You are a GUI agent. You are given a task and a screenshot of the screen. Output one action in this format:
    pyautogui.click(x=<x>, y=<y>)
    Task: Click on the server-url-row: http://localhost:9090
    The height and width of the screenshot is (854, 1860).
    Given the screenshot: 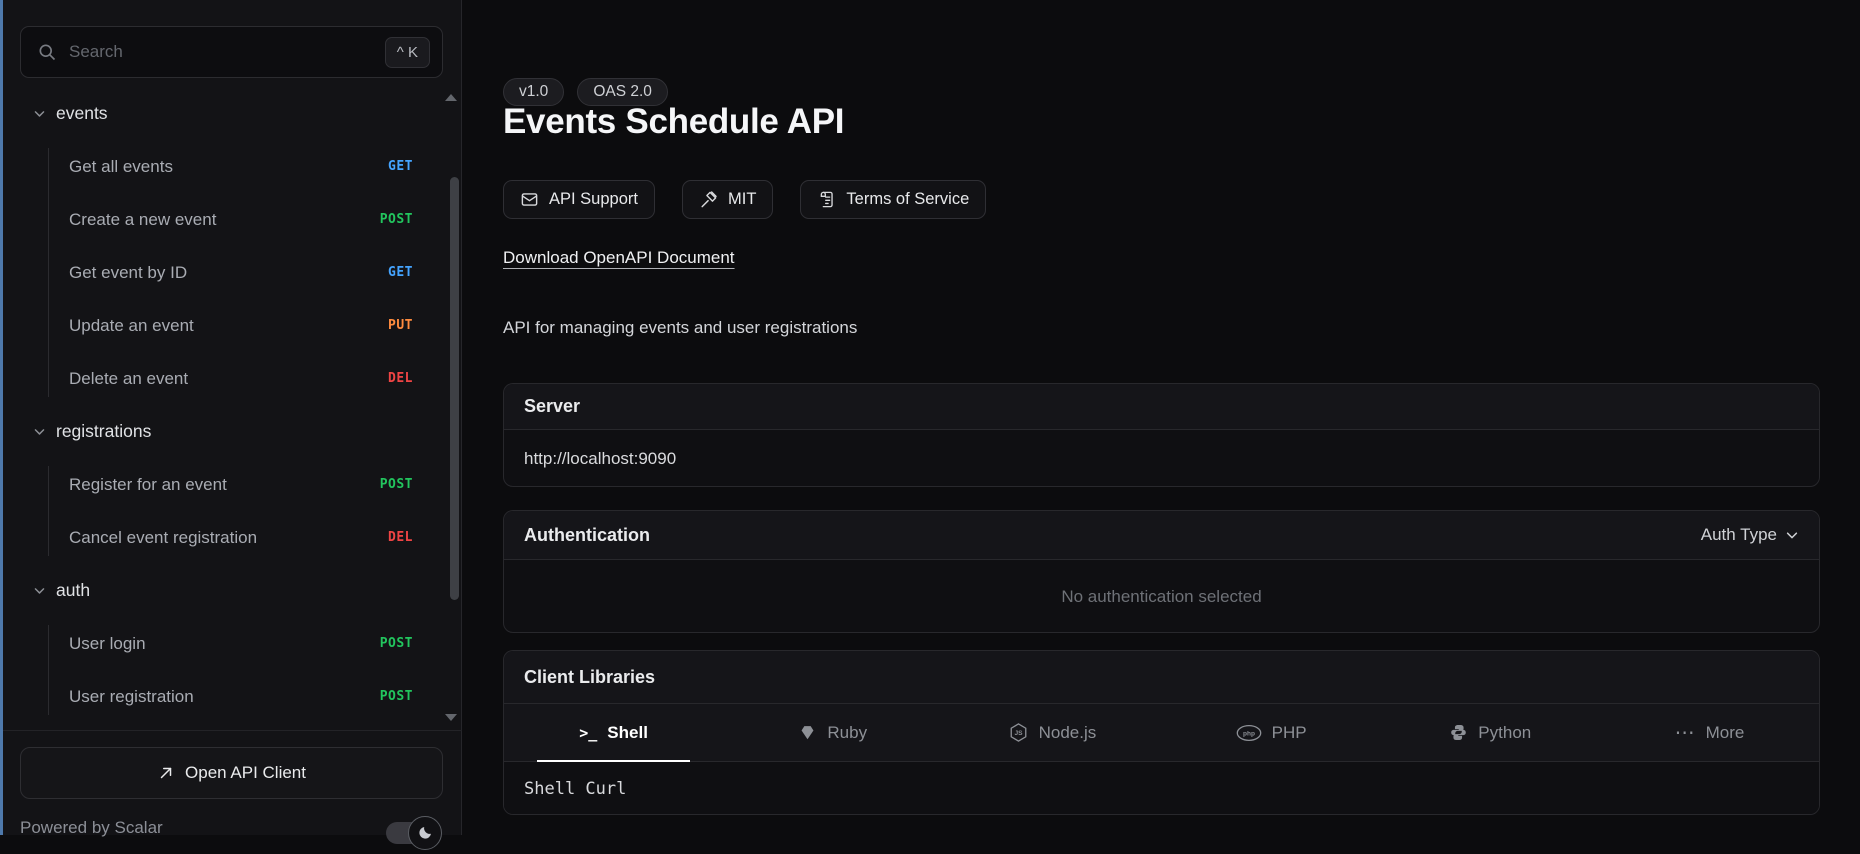 What is the action you would take?
    pyautogui.click(x=1161, y=458)
    